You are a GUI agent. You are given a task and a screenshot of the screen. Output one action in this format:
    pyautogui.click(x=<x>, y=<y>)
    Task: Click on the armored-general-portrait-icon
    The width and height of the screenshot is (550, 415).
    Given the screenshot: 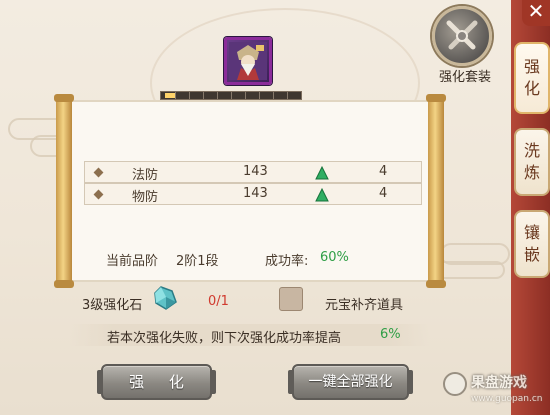 What is the action you would take?
    pyautogui.click(x=248, y=61)
    